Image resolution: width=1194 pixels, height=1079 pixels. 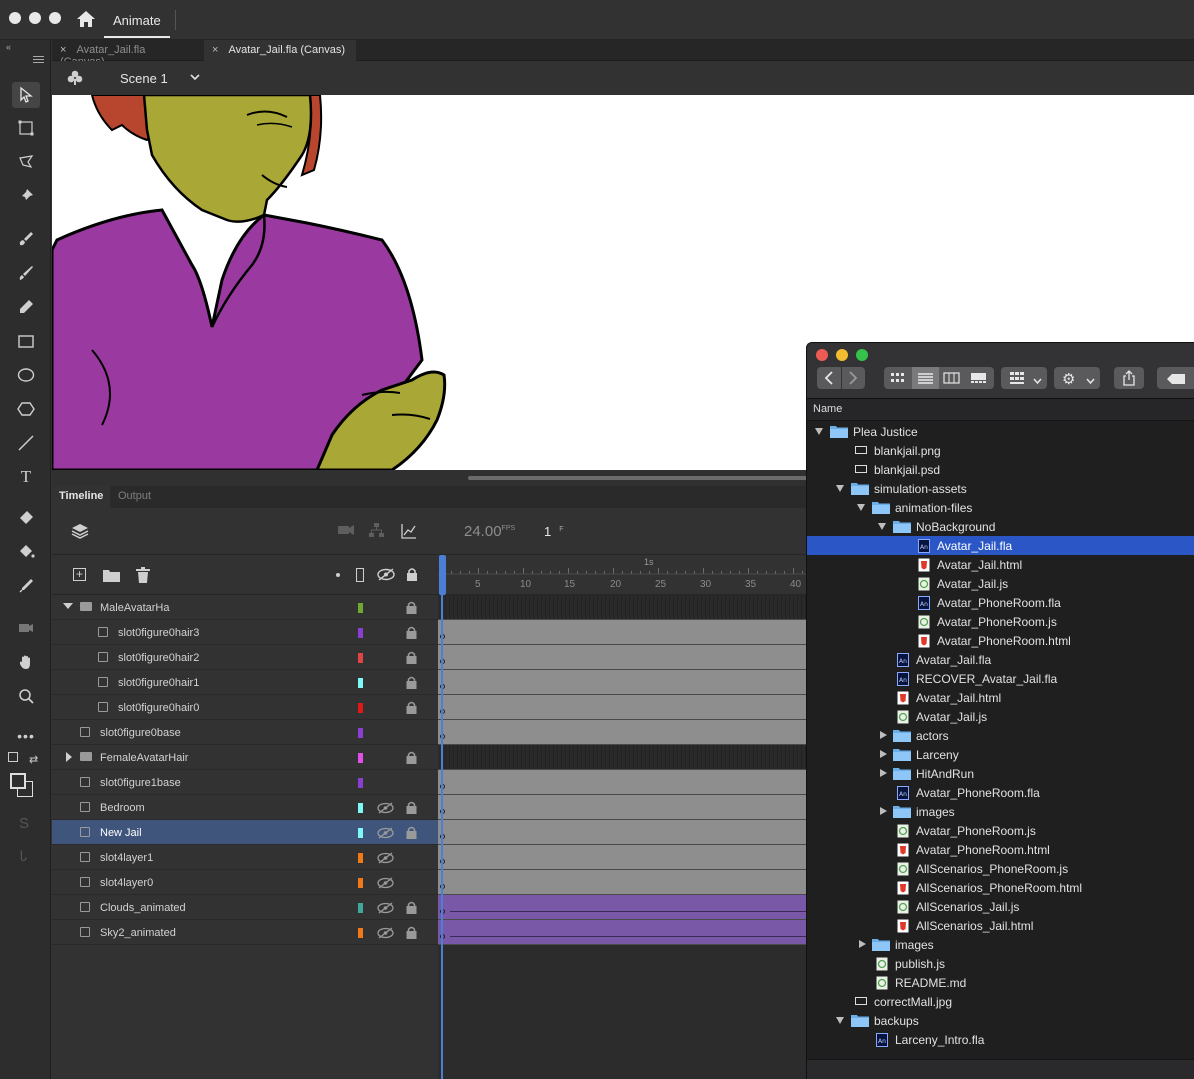 I want to click on list-view-icon, so click(x=925, y=378).